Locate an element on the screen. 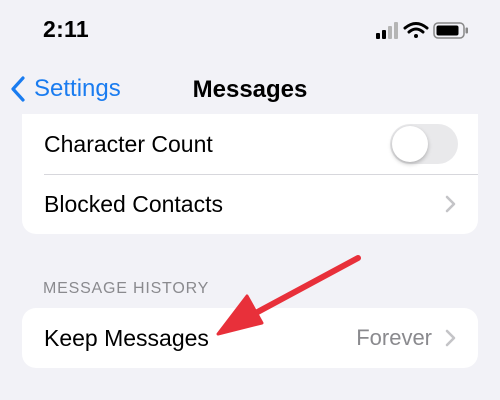  back-button: Settings is located at coordinates (65, 89).